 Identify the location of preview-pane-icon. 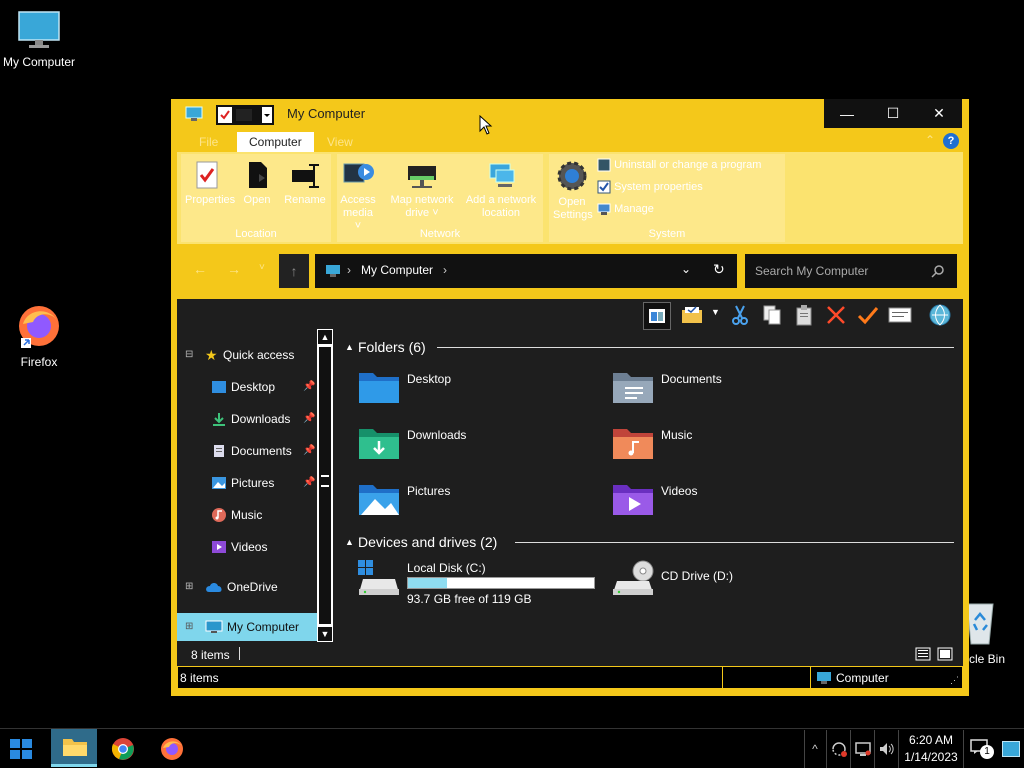
(657, 316).